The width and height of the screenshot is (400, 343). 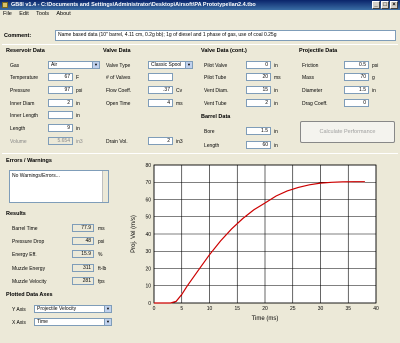 I want to click on pilot-valve-unit: in, so click(x=276, y=66).